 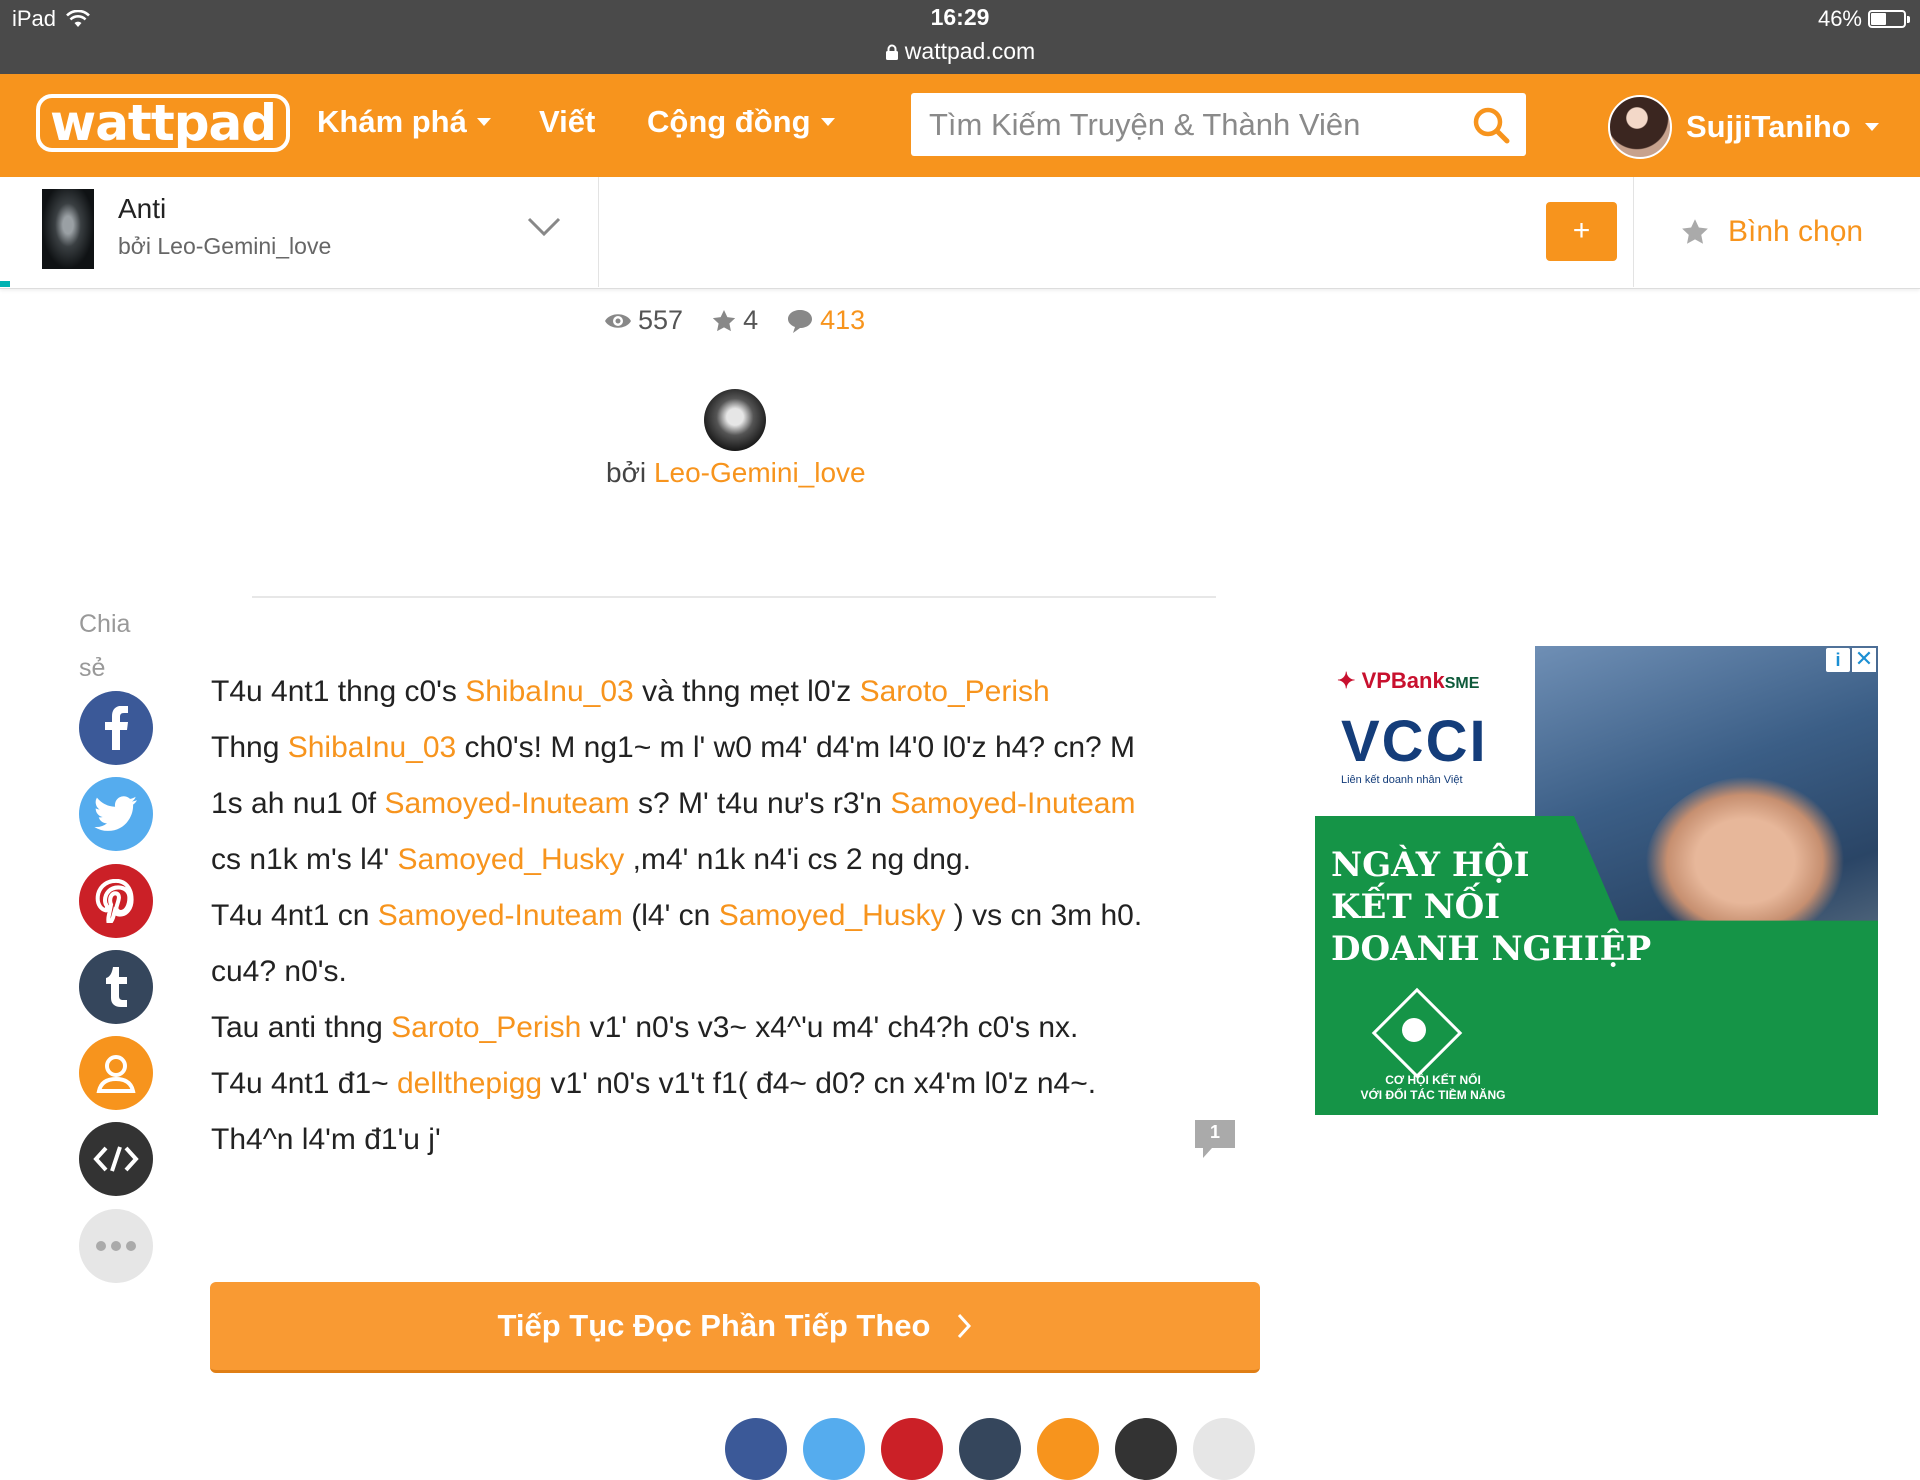 I want to click on story-text-segment: T4u 4nt1 cn, so click(x=294, y=915).